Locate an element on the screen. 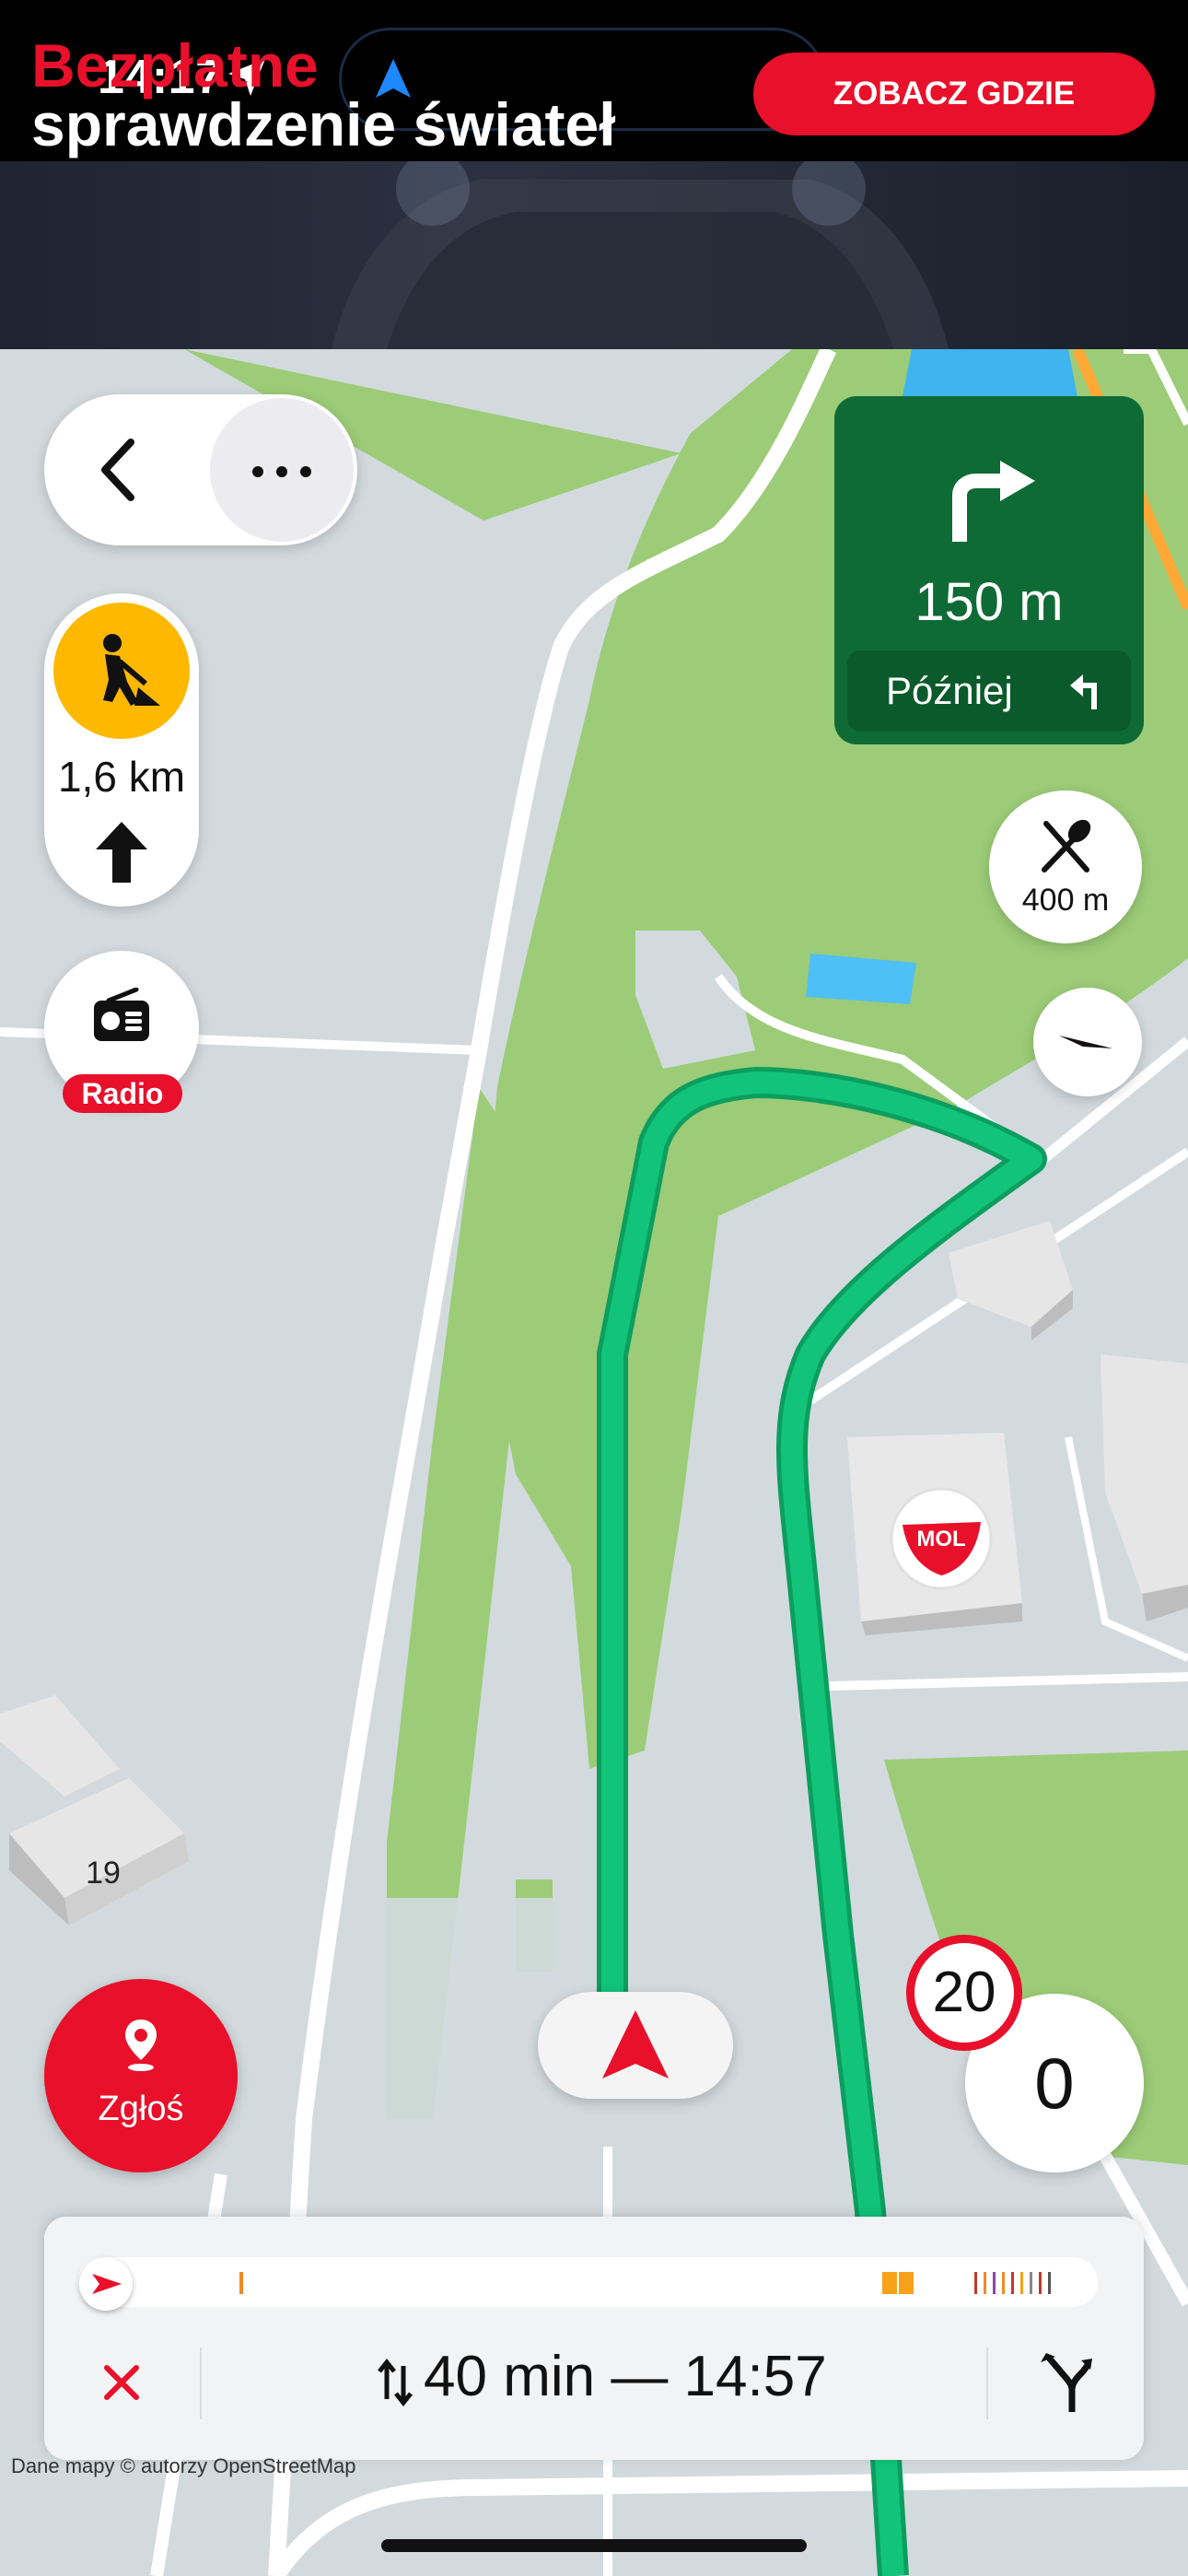 This screenshot has width=1188, height=2576. building: MOL is located at coordinates (934, 1534).